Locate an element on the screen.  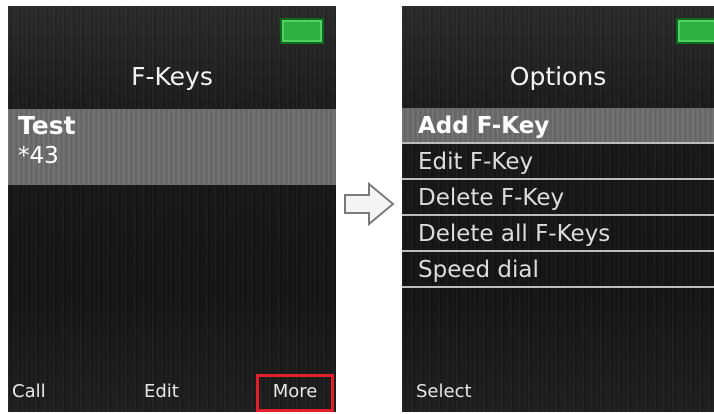
softkey-call: Call is located at coordinates (29, 393).